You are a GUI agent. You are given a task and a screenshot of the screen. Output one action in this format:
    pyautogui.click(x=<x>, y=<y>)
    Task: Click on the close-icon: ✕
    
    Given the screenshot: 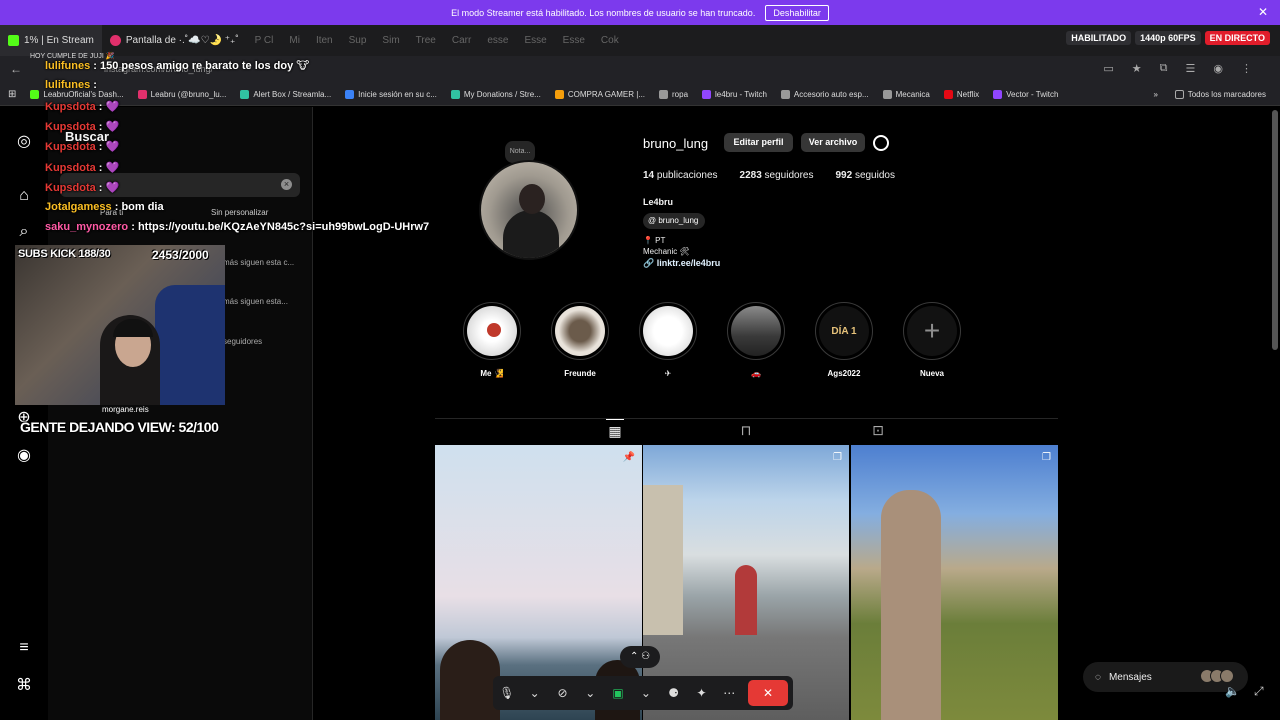 What is the action you would take?
    pyautogui.click(x=1263, y=12)
    